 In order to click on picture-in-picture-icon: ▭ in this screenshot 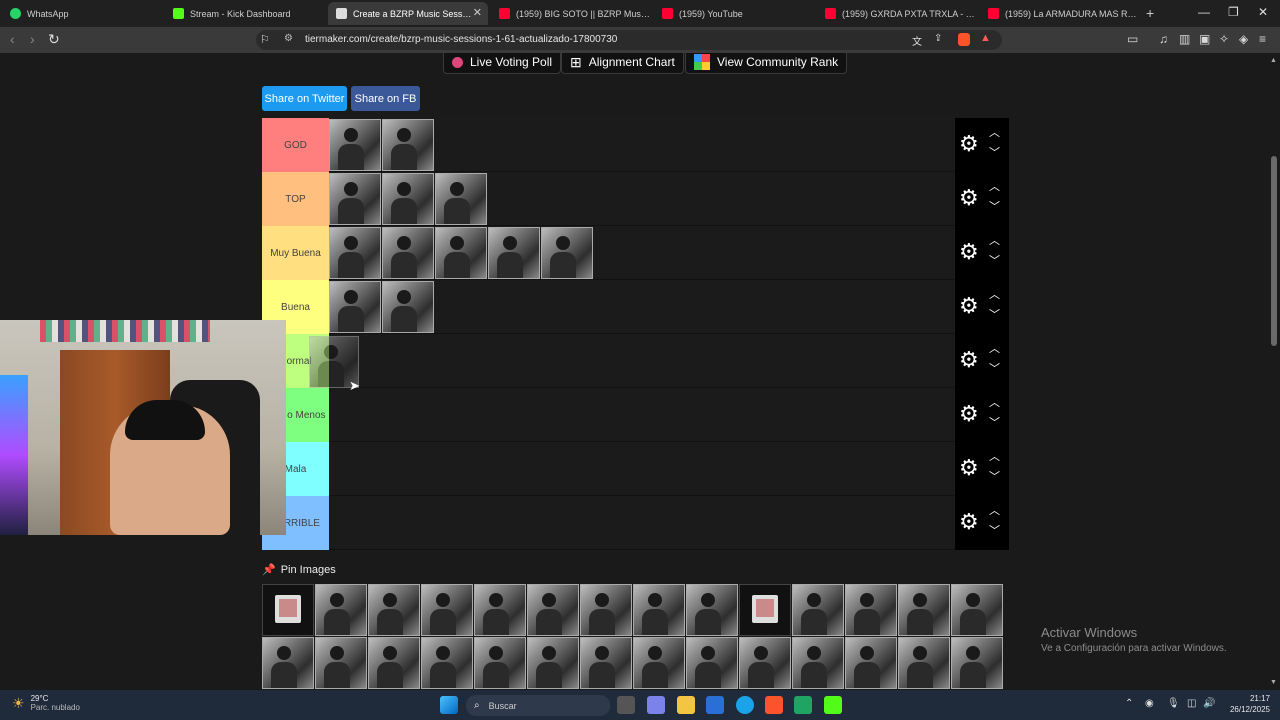, I will do `click(1132, 39)`.